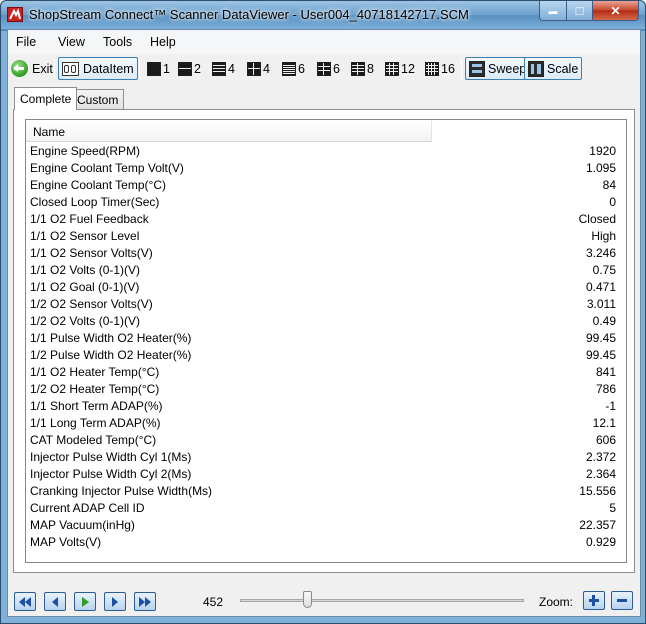 This screenshot has height=624, width=646. I want to click on zoom-label: Zoom:, so click(556, 602).